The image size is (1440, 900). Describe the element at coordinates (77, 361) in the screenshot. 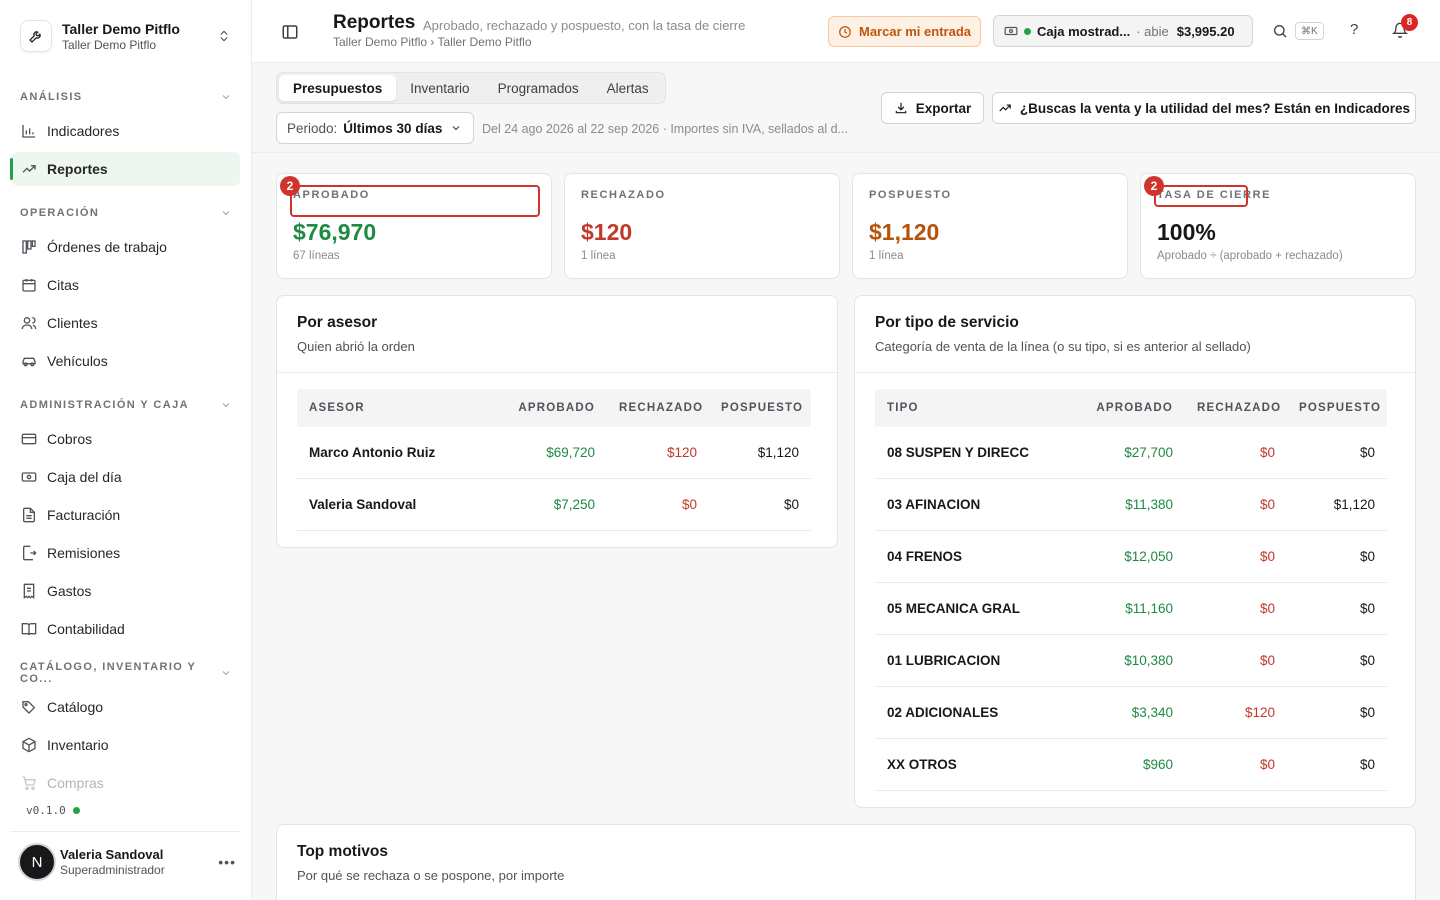

I see `sidebar-item-label: Vehículos` at that location.